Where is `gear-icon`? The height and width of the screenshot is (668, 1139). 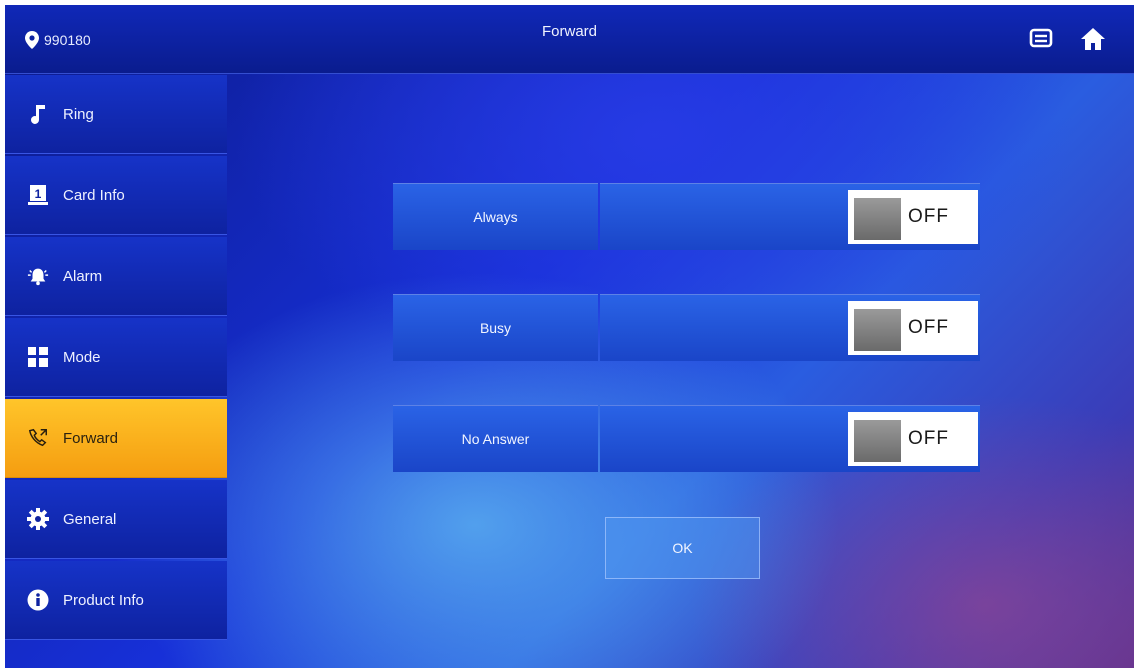
gear-icon is located at coordinates (38, 519).